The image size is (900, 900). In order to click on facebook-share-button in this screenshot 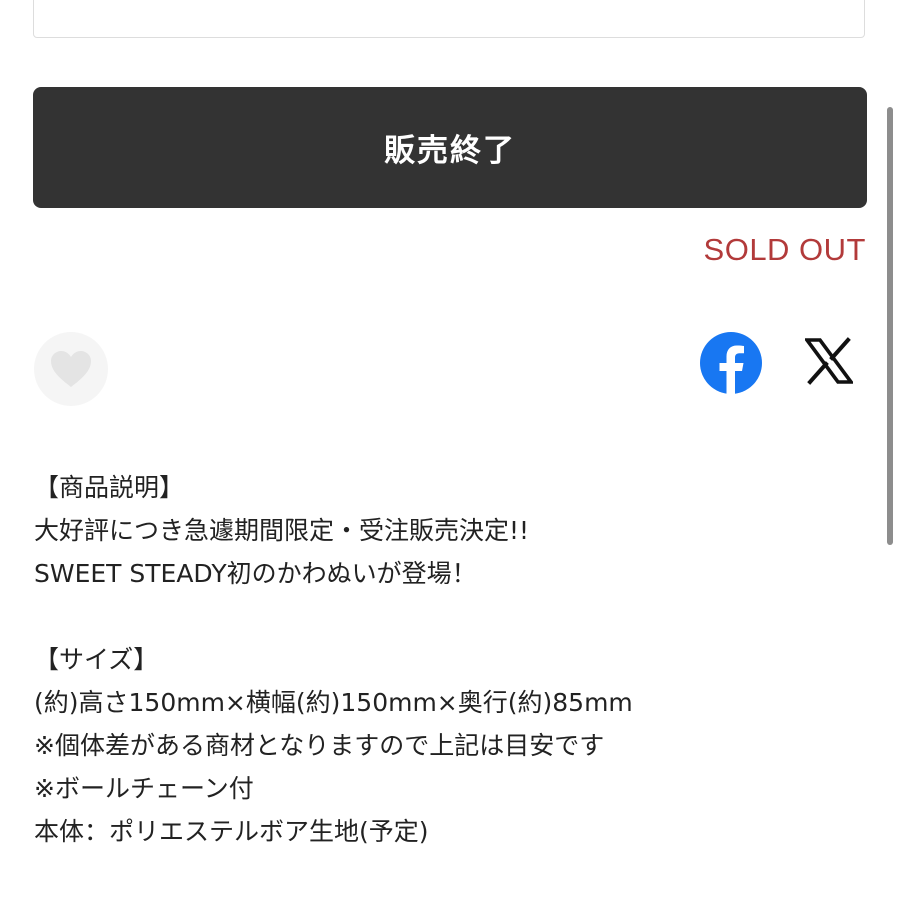, I will do `click(731, 363)`.